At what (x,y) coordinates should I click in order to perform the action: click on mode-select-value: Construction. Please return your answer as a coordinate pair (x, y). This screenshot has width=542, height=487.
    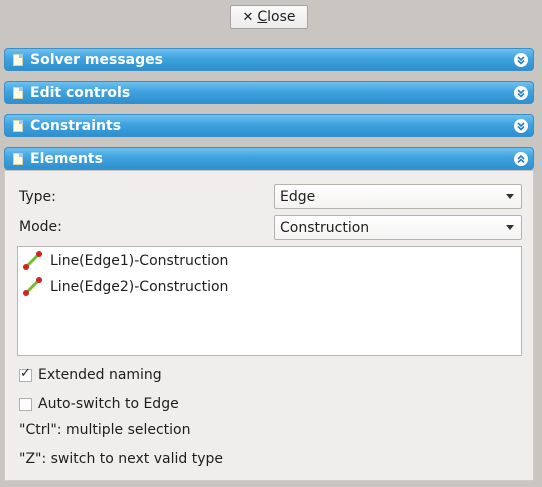
    Looking at the image, I should click on (325, 227).